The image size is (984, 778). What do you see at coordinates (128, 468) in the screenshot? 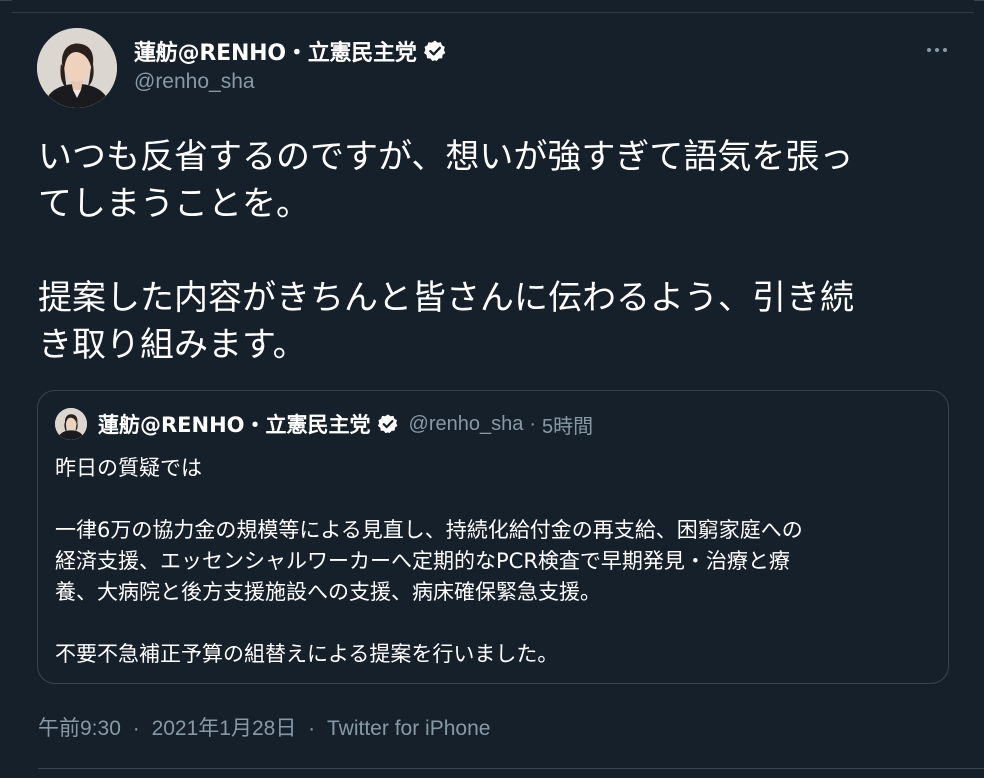
I see `quote-line: 昨日の質疑では` at bounding box center [128, 468].